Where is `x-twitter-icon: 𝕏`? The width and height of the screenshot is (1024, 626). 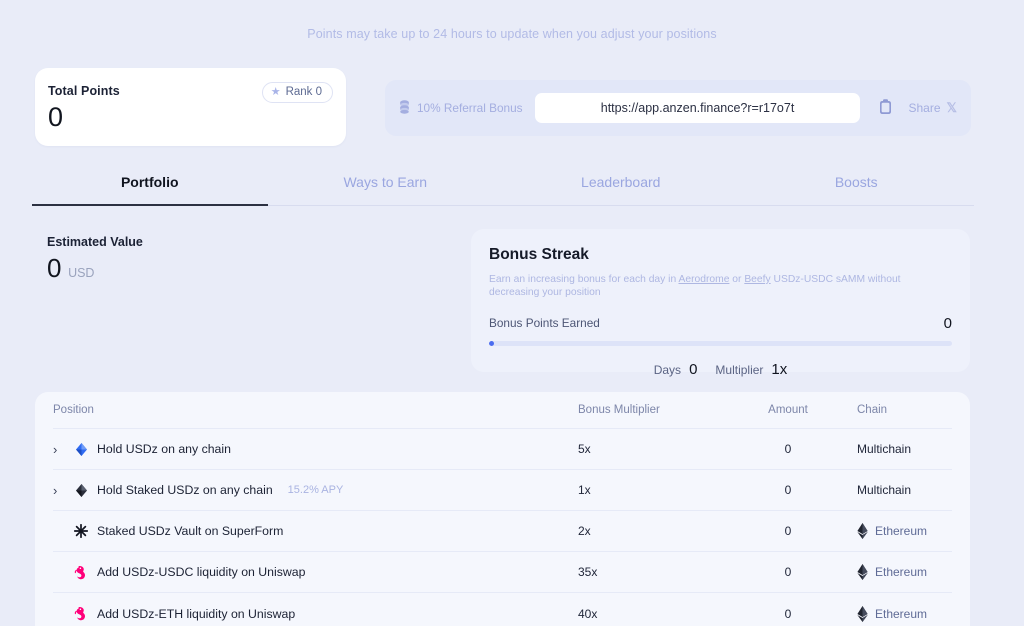
x-twitter-icon: 𝕏 is located at coordinates (951, 107).